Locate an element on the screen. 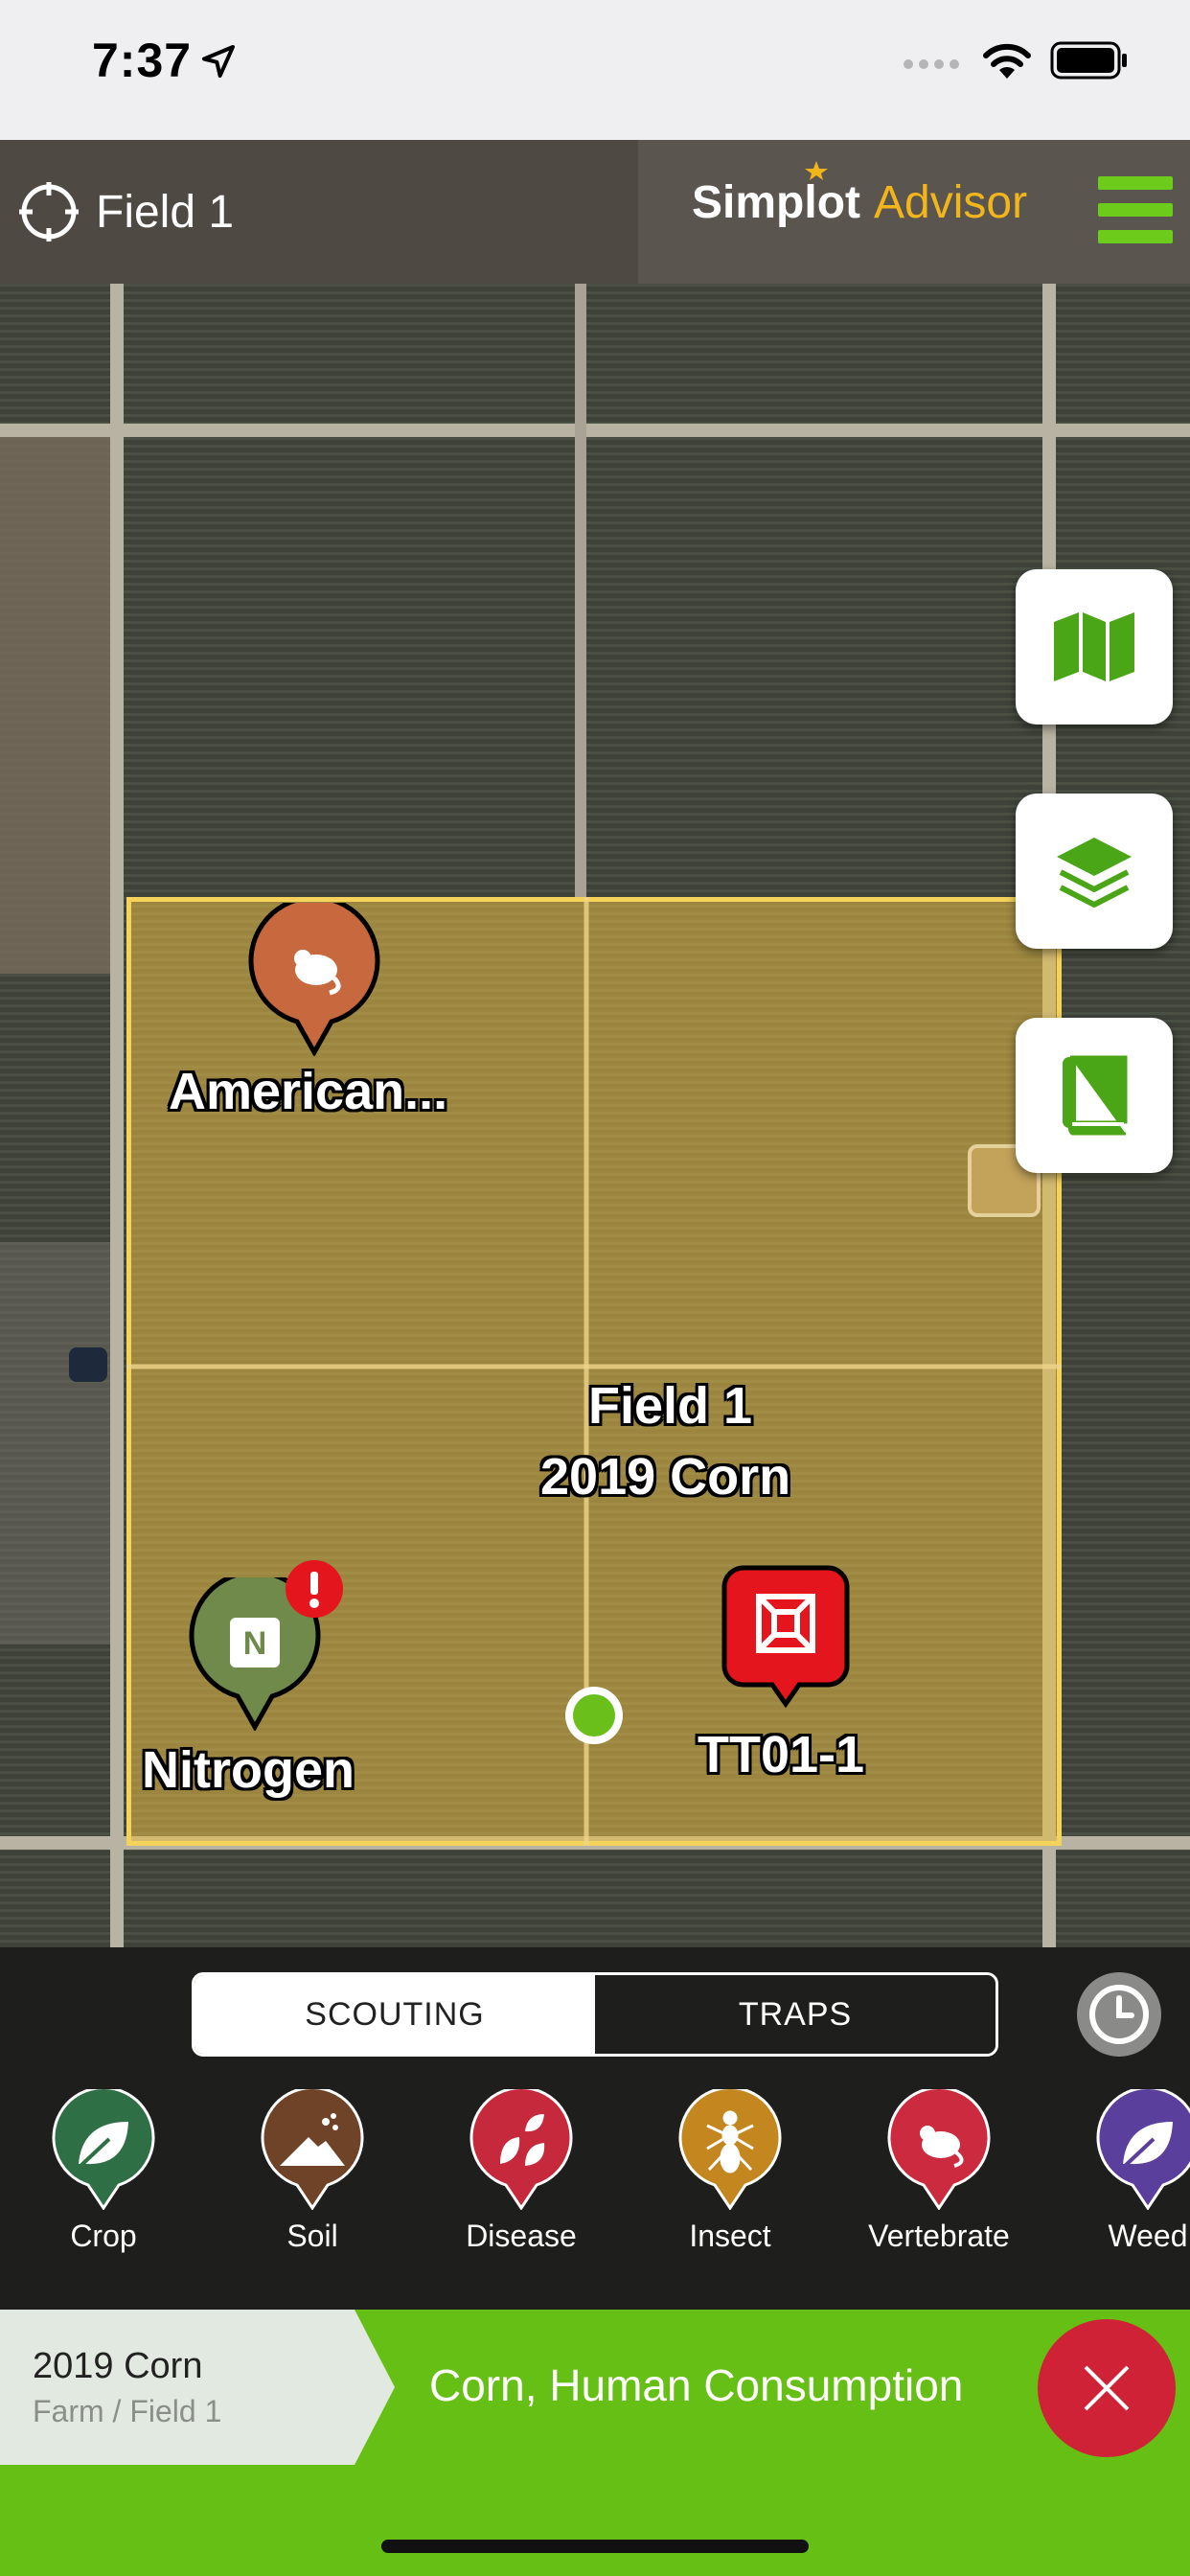  category-soil: Soil is located at coordinates (312, 2170).